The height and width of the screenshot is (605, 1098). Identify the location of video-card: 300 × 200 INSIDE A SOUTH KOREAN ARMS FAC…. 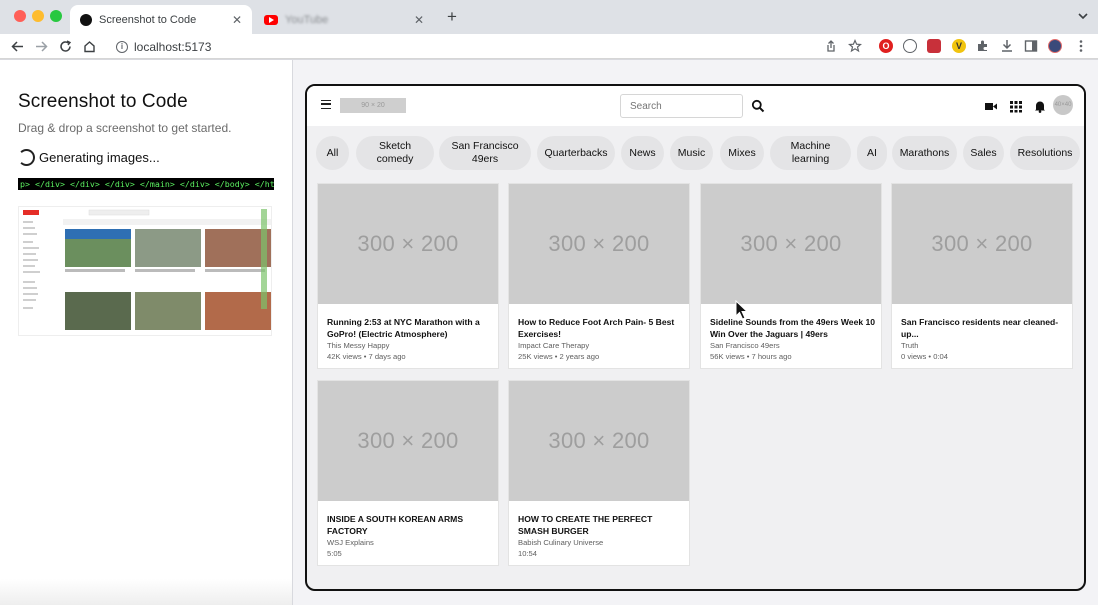
(408, 473).